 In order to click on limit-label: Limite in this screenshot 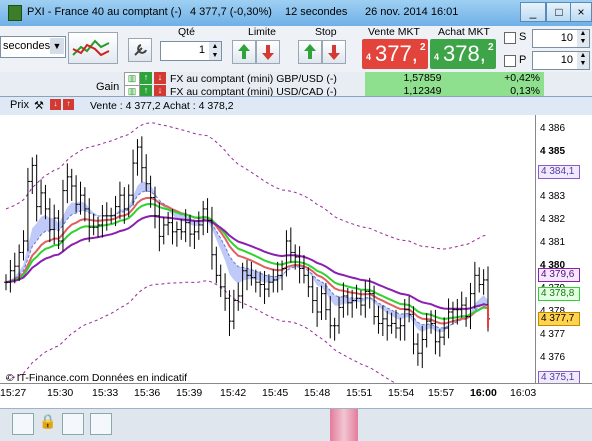, I will do `click(262, 32)`.